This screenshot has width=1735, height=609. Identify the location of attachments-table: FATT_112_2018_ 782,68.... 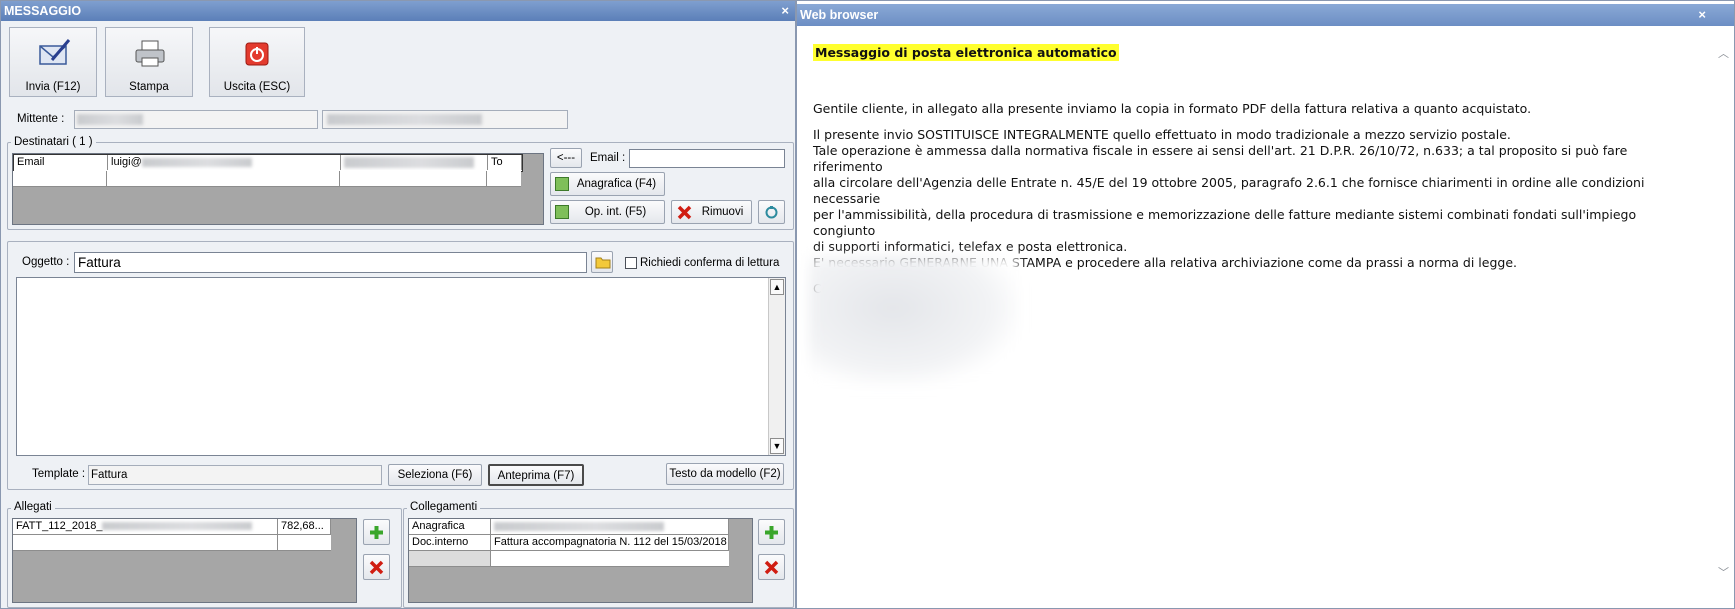
(184, 560).